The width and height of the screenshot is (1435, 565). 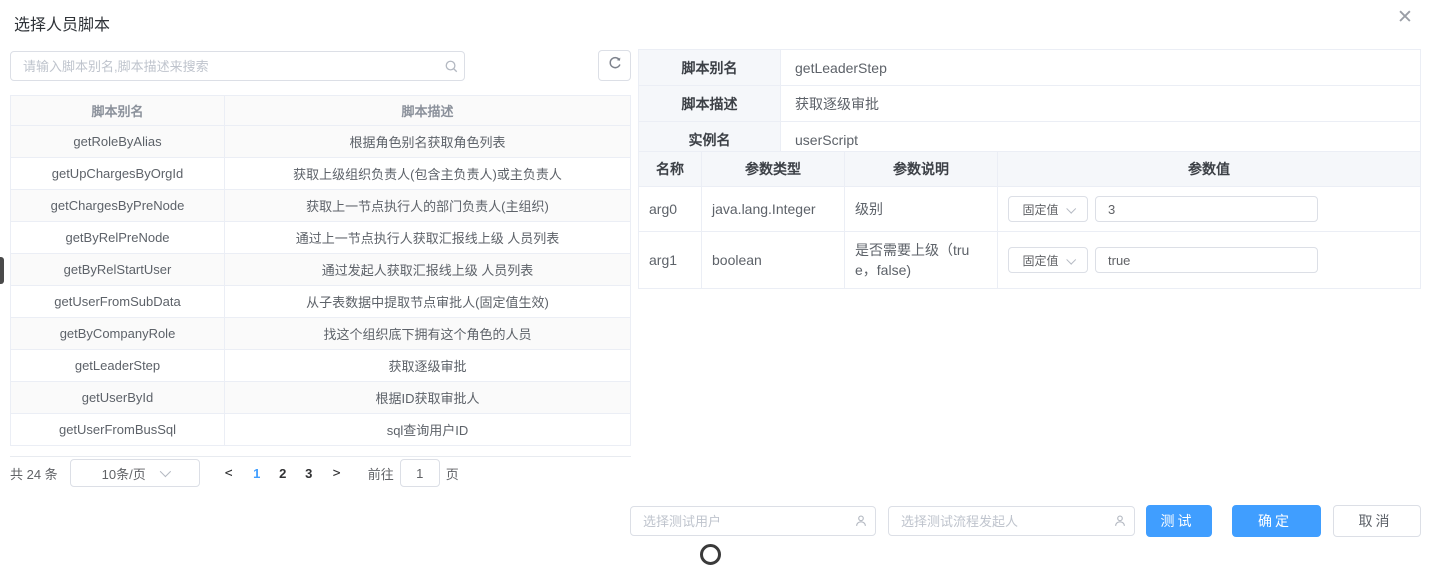 I want to click on cancel-button: 取消, so click(x=1377, y=521).